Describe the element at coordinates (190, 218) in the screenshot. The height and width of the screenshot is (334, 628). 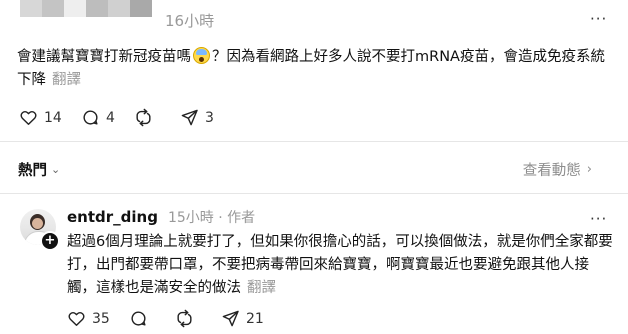
I see `reply-time-value: 15小時` at that location.